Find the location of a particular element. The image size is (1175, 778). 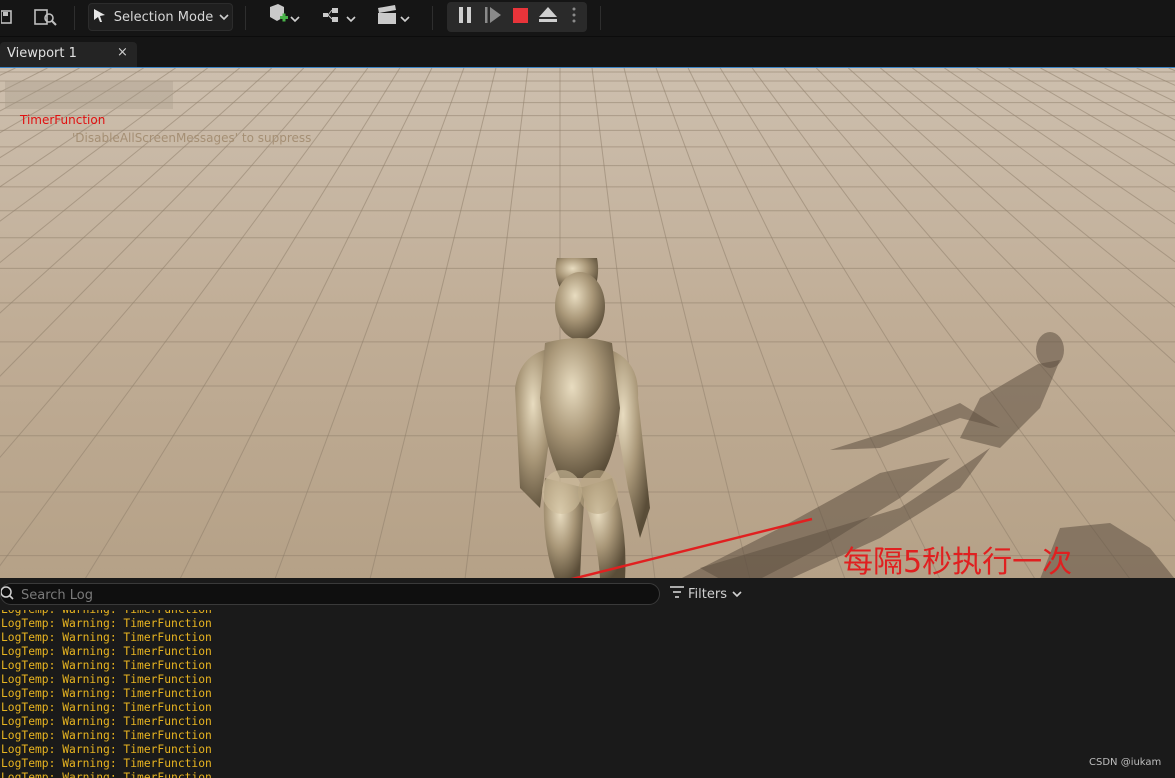

eject-icon is located at coordinates (548, 17).